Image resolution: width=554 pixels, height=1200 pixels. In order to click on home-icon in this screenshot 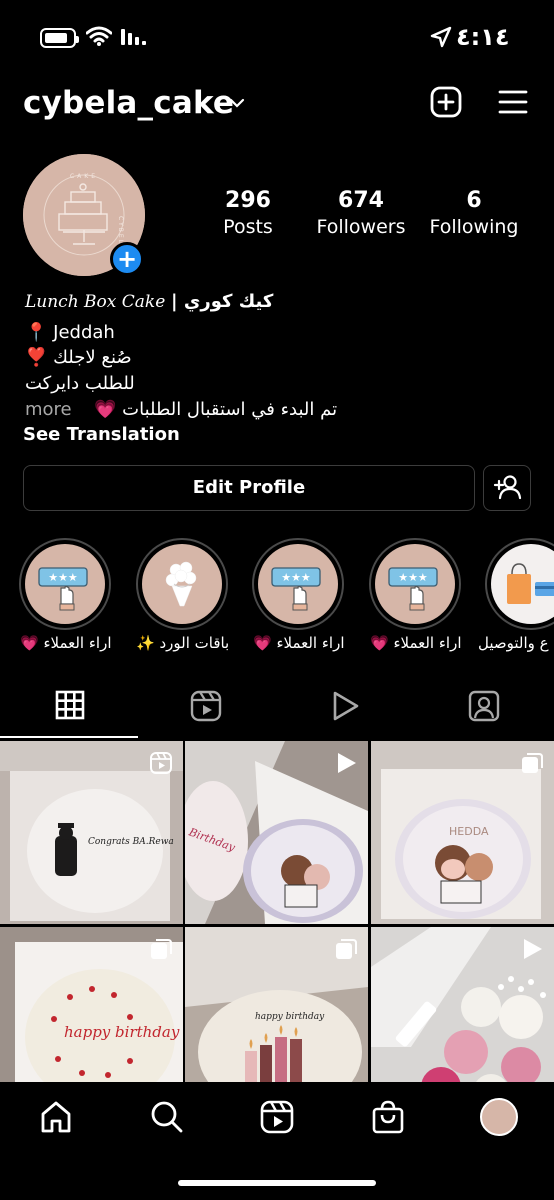, I will do `click(56, 1117)`.